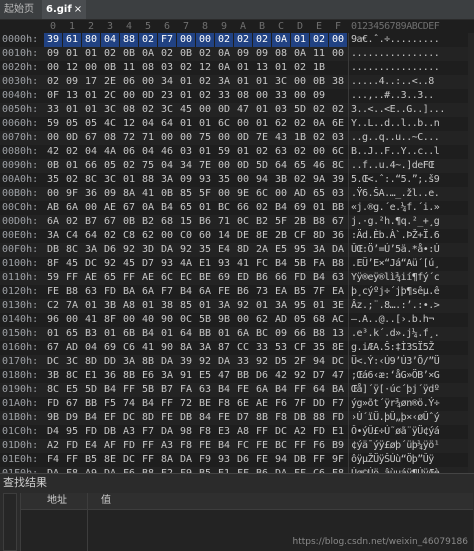  I want to click on hex-byte: D4, so click(53, 432).